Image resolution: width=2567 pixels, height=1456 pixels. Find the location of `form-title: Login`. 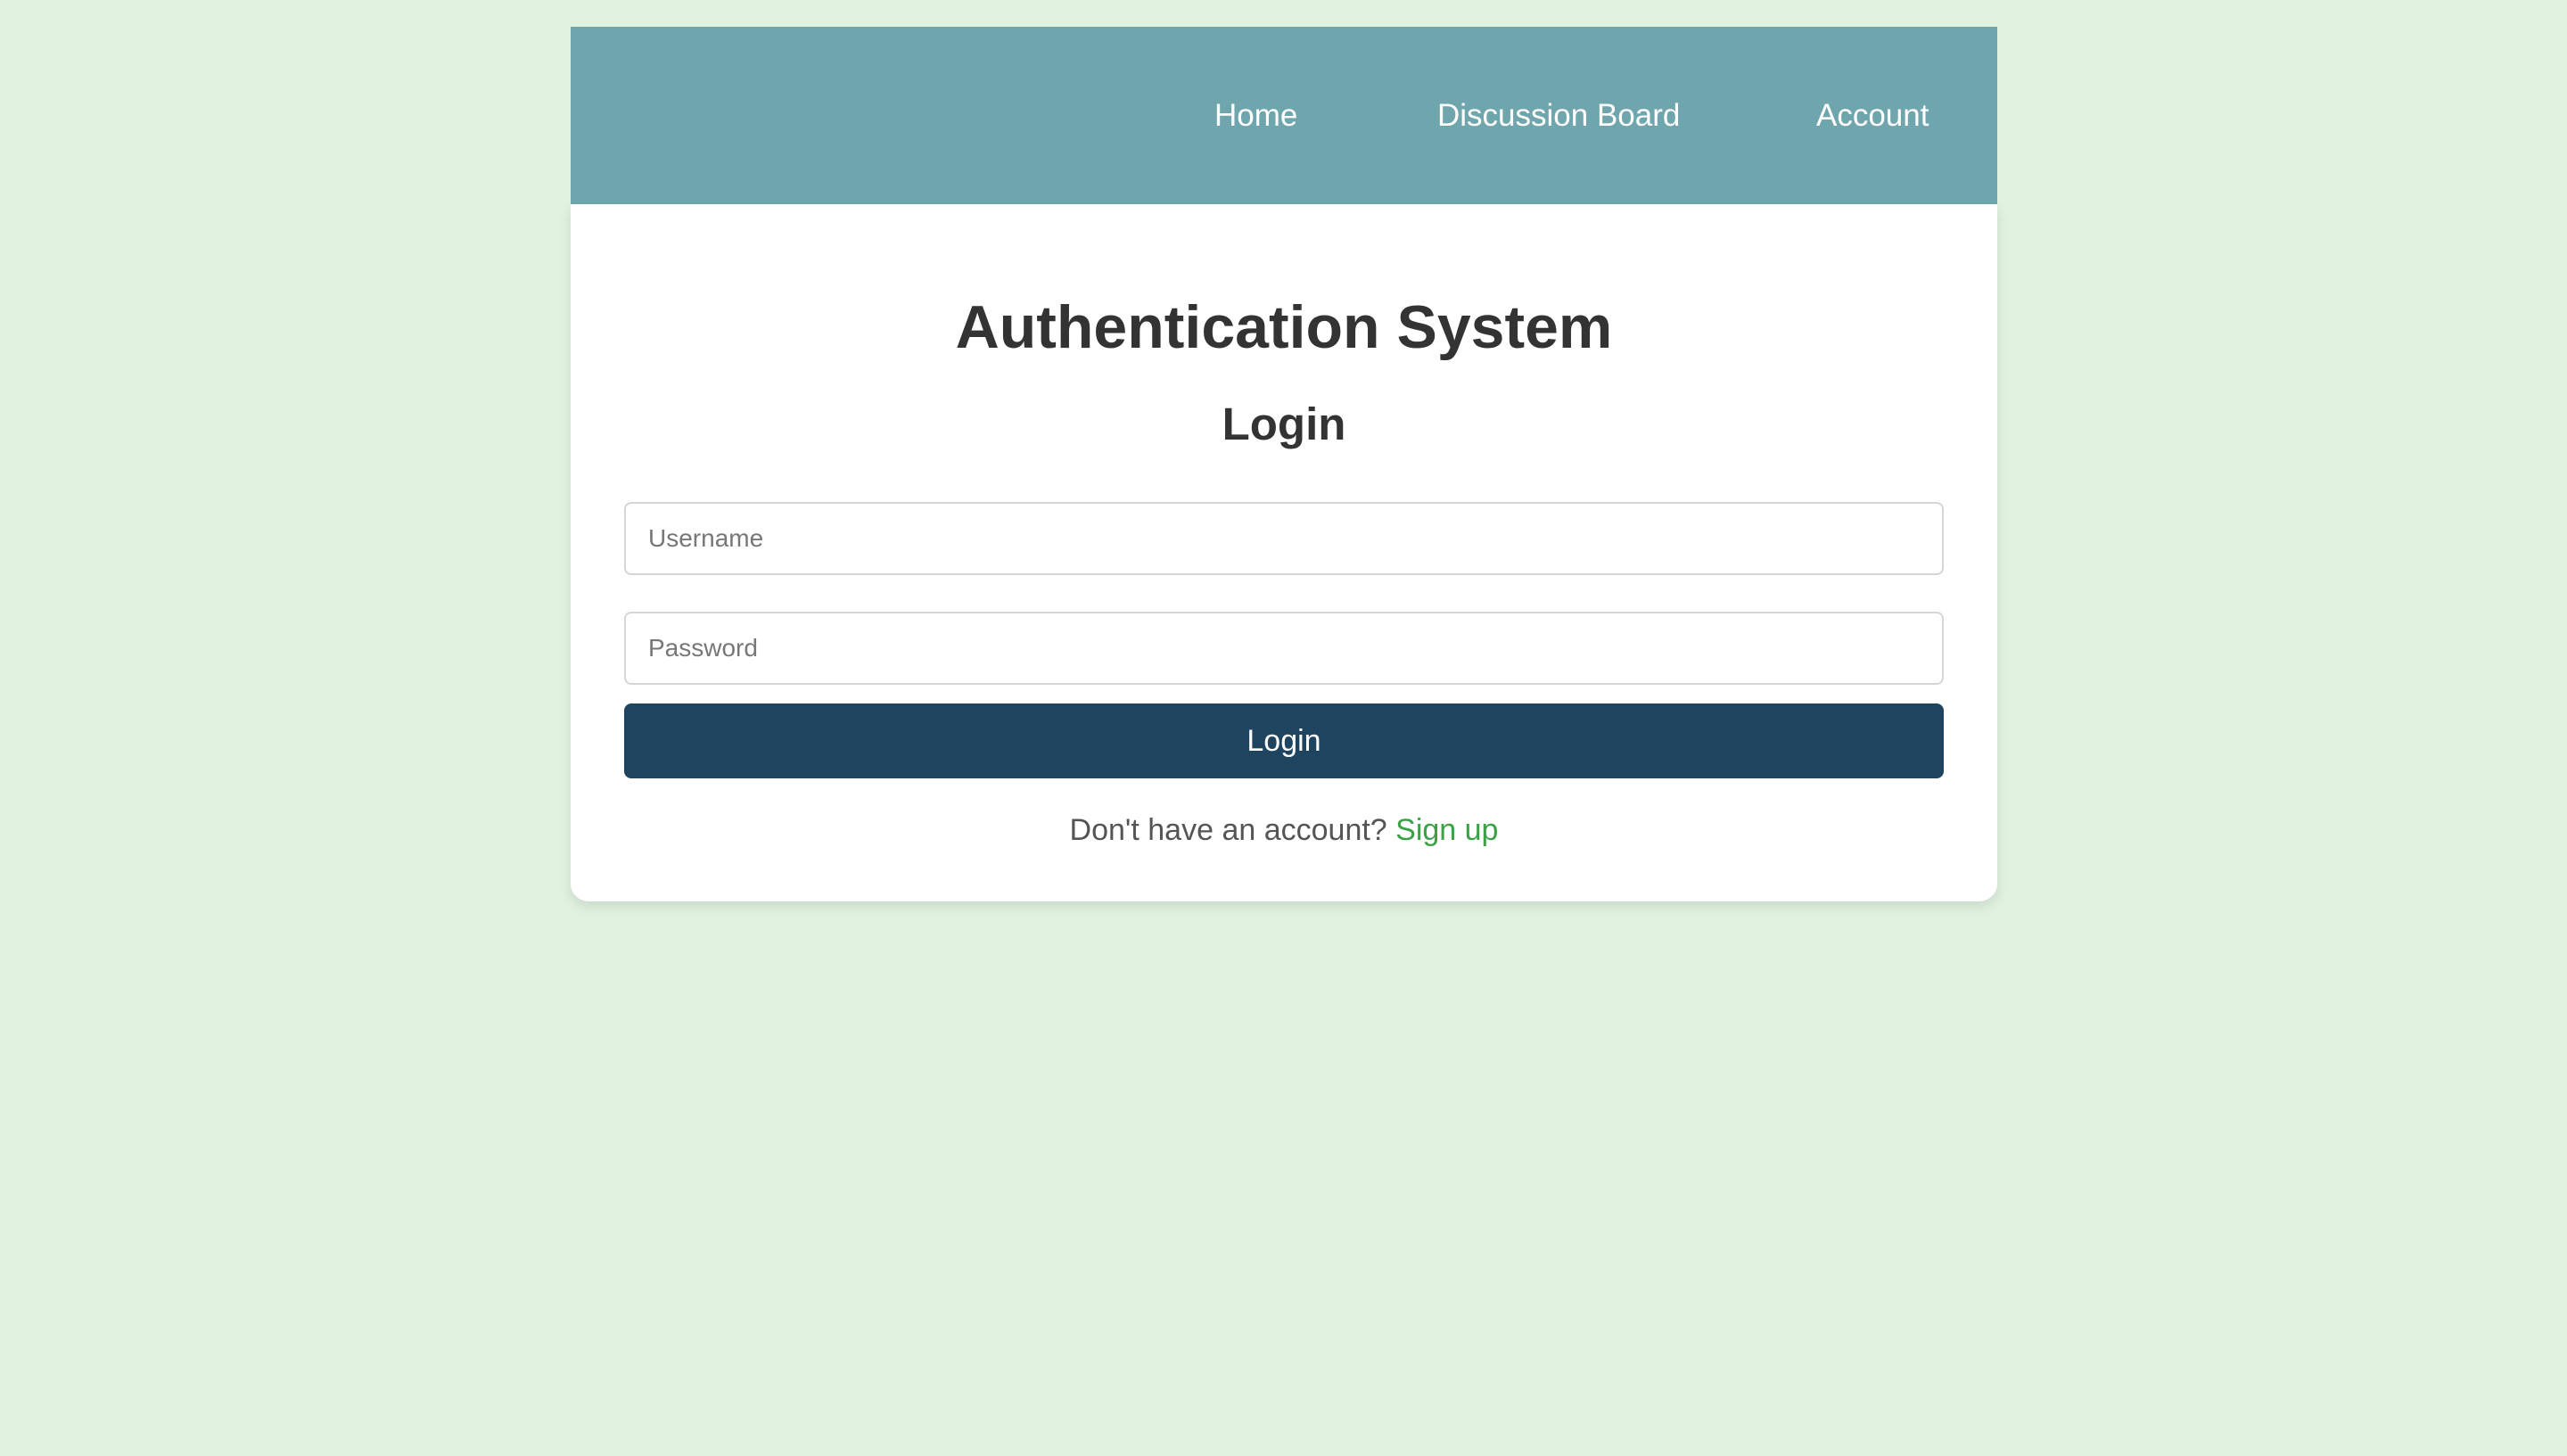

form-title: Login is located at coordinates (1284, 424).